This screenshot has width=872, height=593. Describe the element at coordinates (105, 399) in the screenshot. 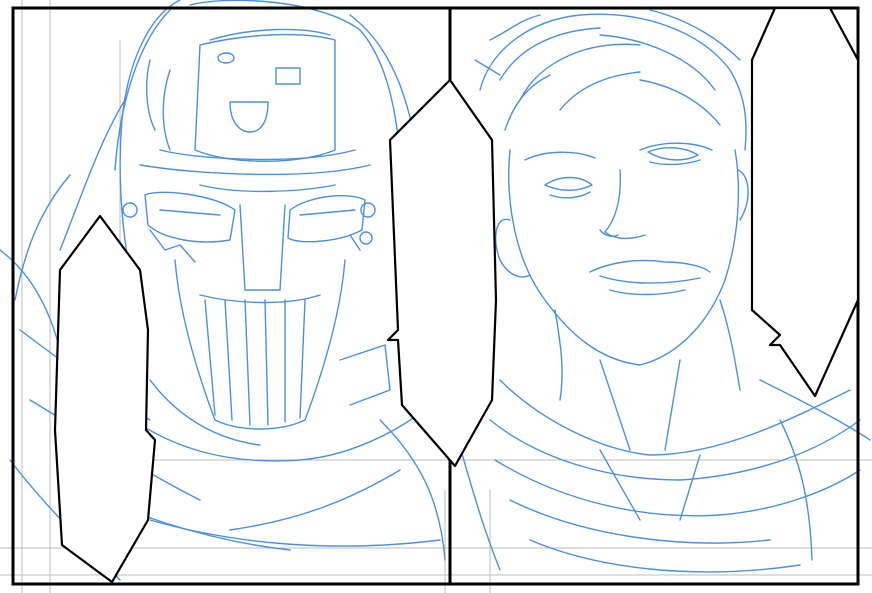

I see `speech-balloon-left` at that location.